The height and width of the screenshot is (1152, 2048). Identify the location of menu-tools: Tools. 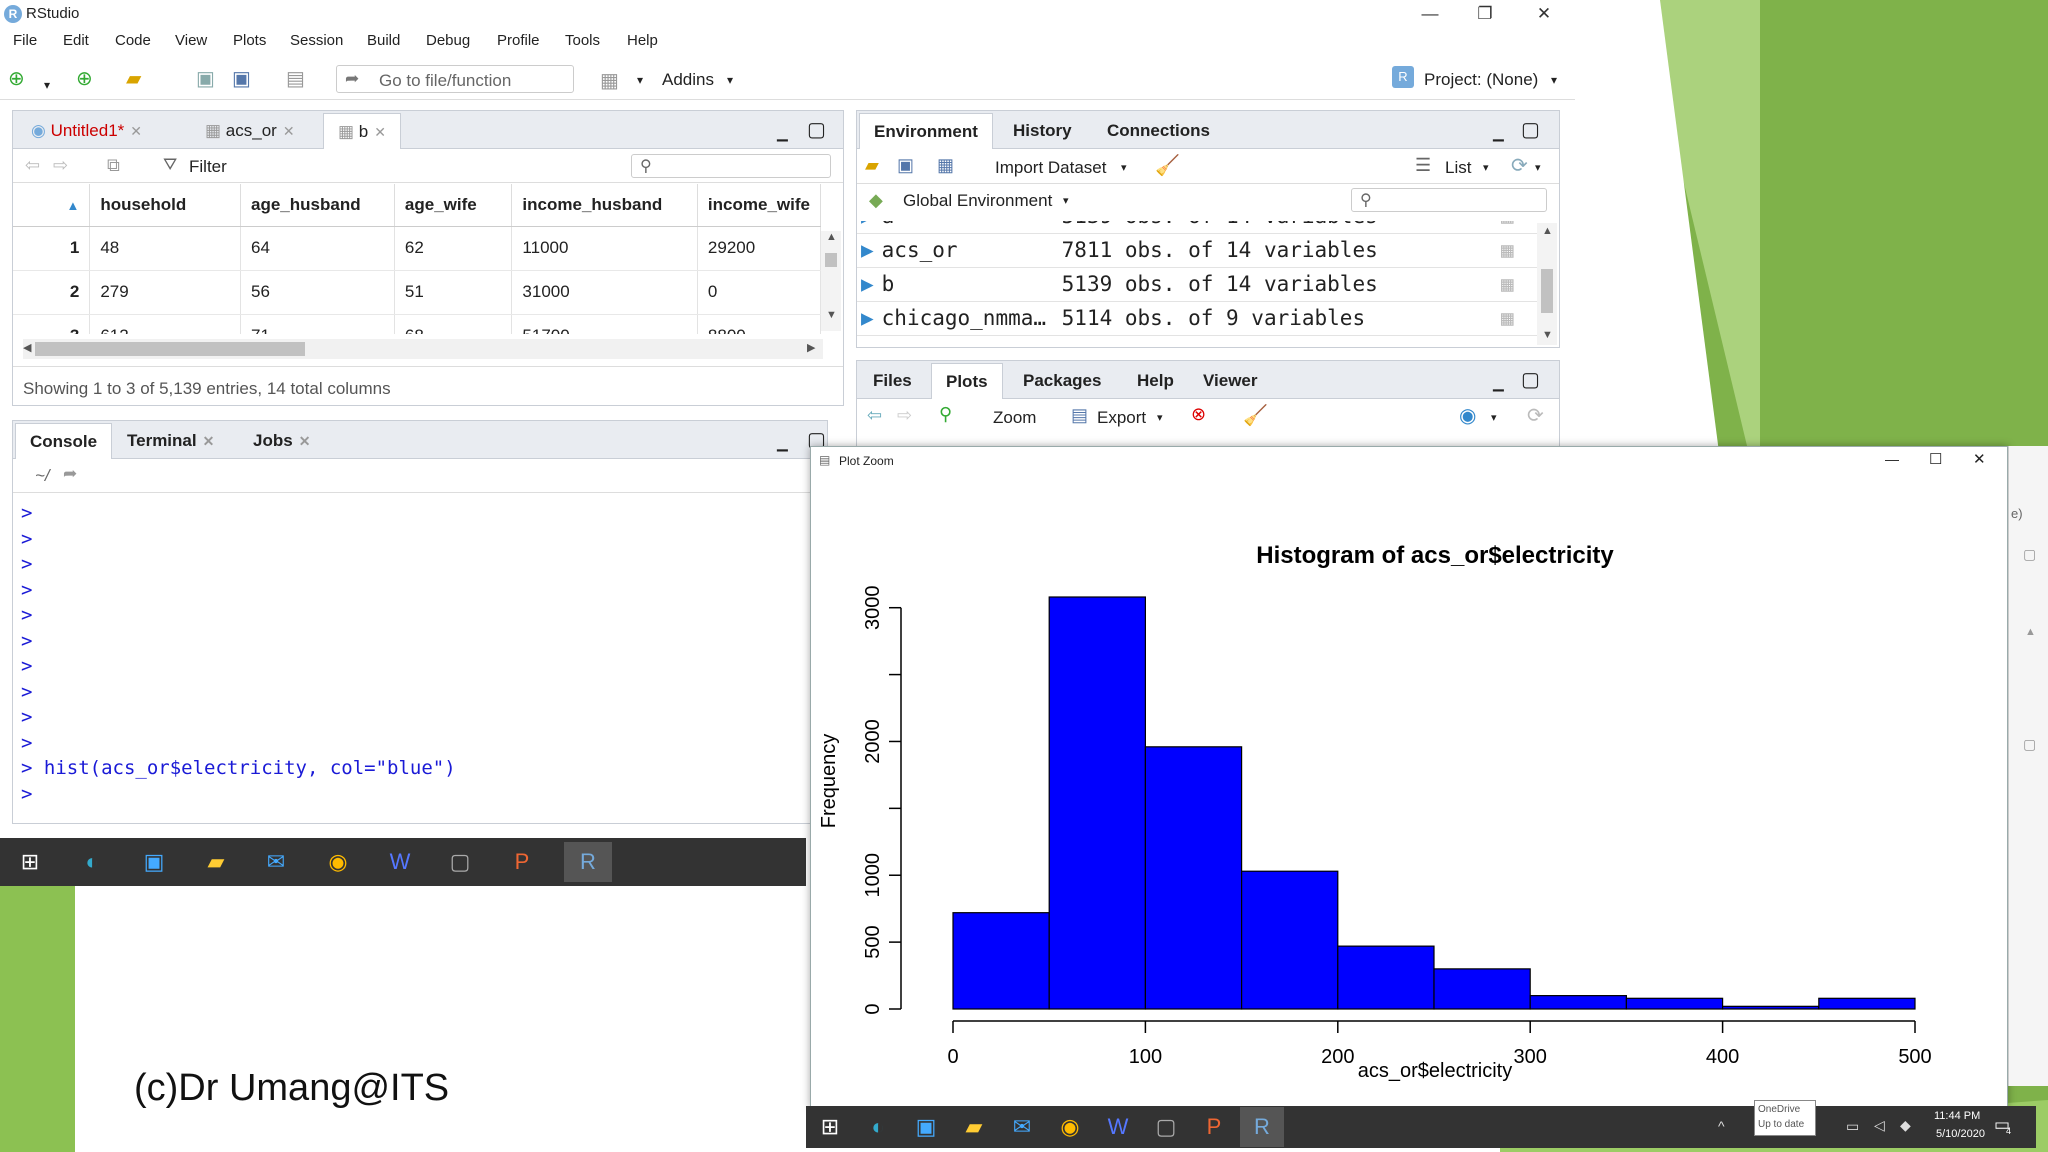
(582, 40).